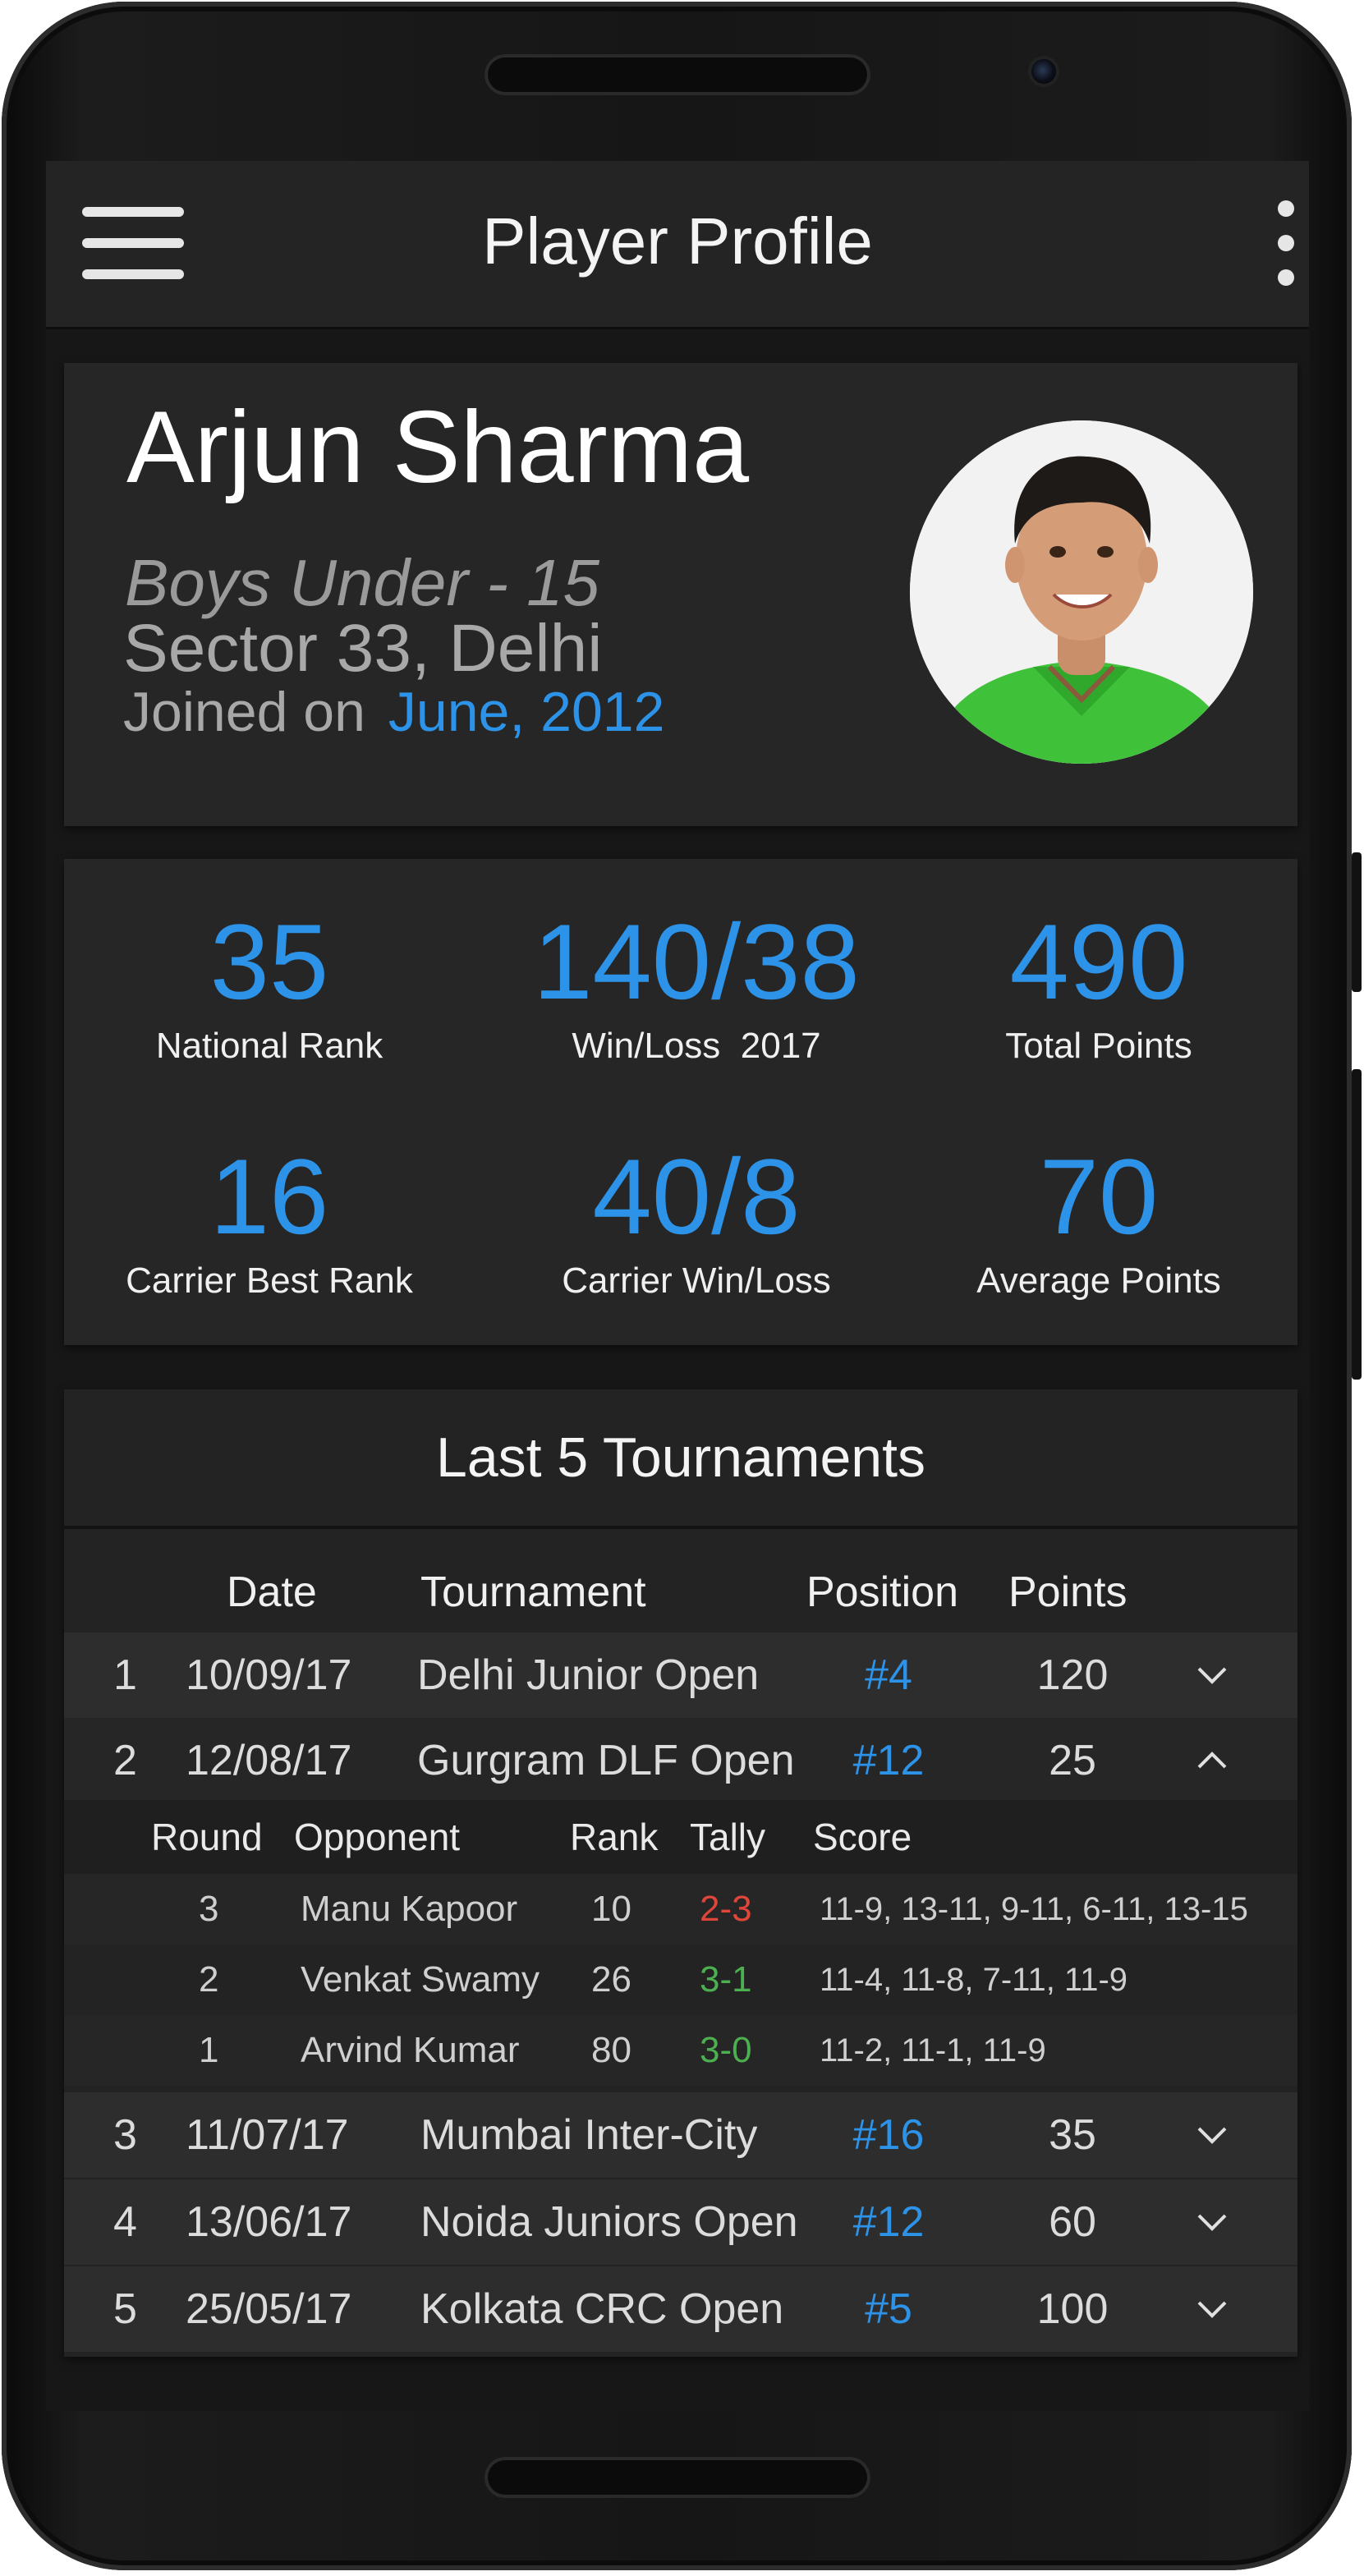 The height and width of the screenshot is (2576, 1364). I want to click on row-position: #16, so click(888, 2135).